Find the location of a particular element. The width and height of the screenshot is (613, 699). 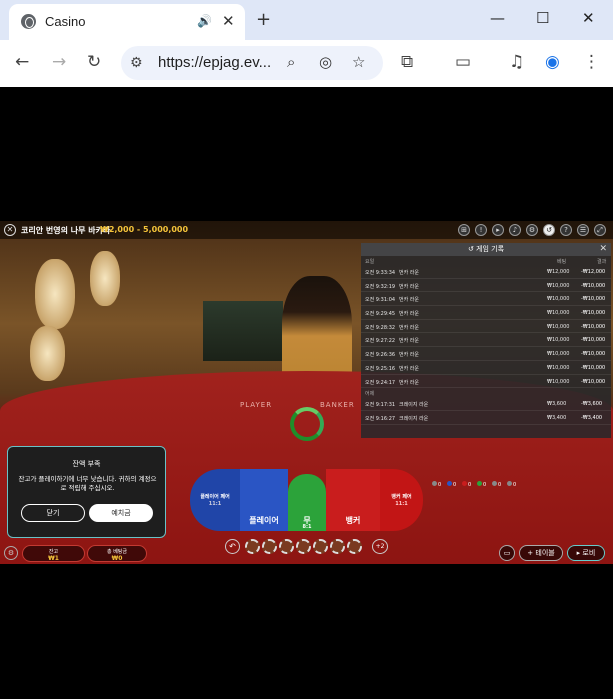

screen-icon: ▭ is located at coordinates (507, 553).